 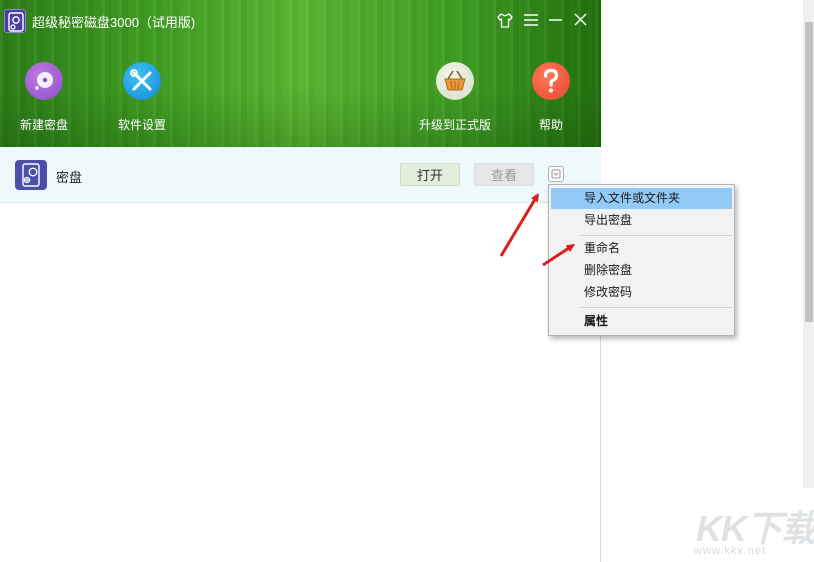 What do you see at coordinates (69, 177) in the screenshot?
I see `disk-name: 密盘` at bounding box center [69, 177].